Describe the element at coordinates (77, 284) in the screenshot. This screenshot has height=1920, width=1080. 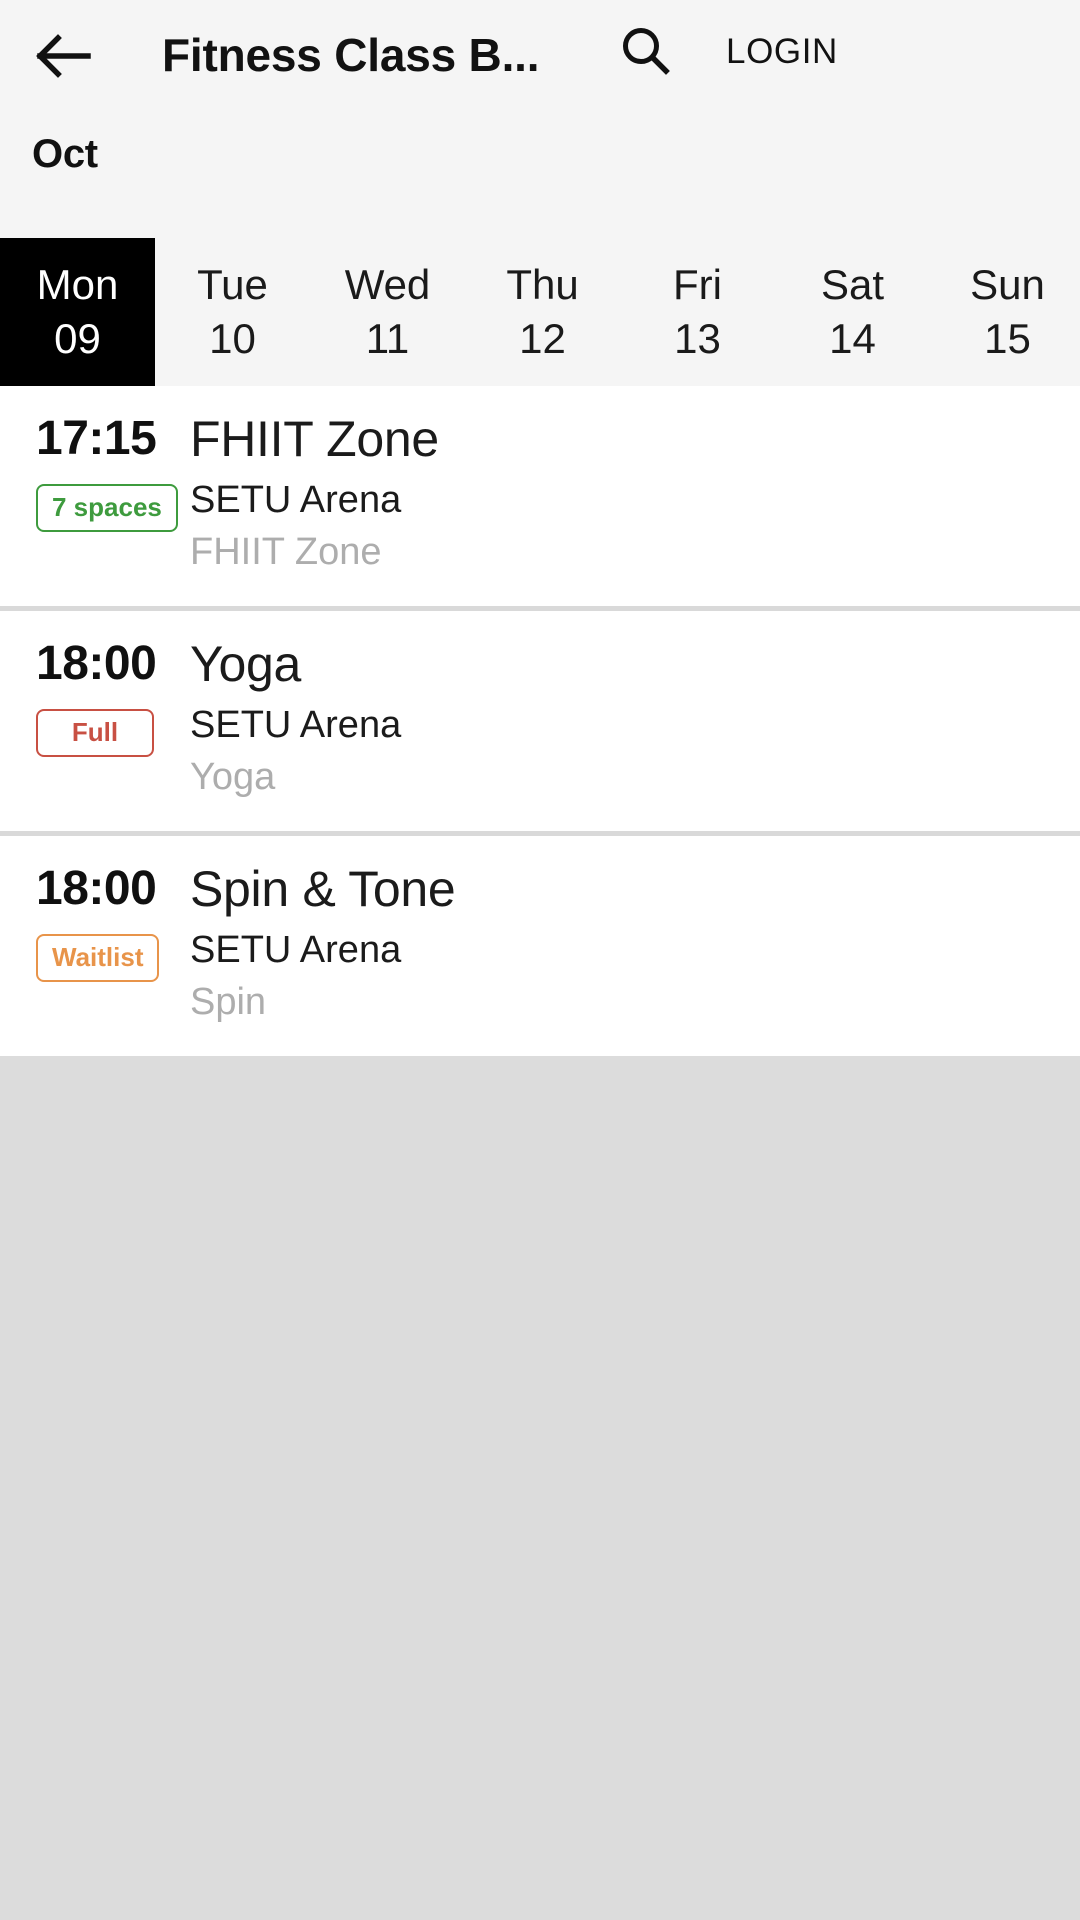
I see `day-of-week-label: Mon` at that location.